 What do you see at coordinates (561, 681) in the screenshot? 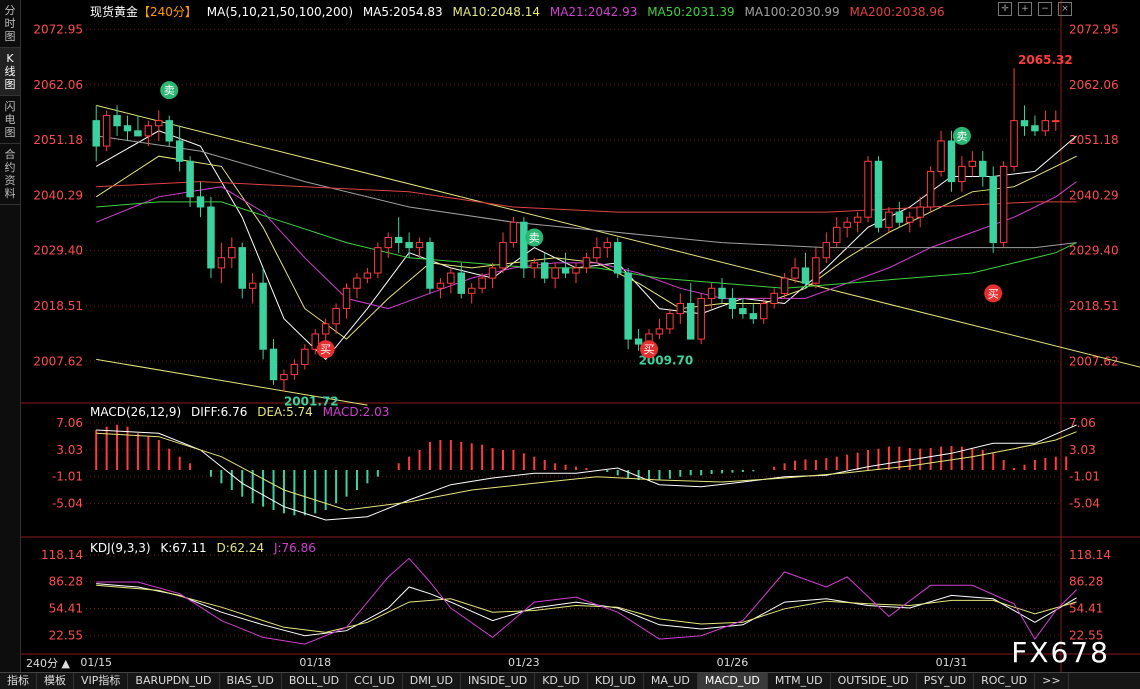
I see `indicator-tab-9: KD_UD` at bounding box center [561, 681].